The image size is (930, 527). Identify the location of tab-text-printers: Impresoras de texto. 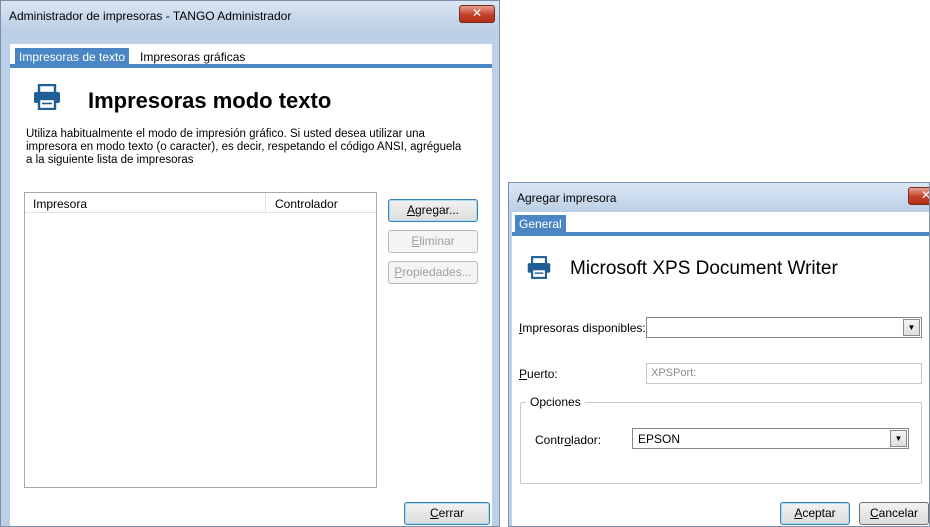
(72, 58).